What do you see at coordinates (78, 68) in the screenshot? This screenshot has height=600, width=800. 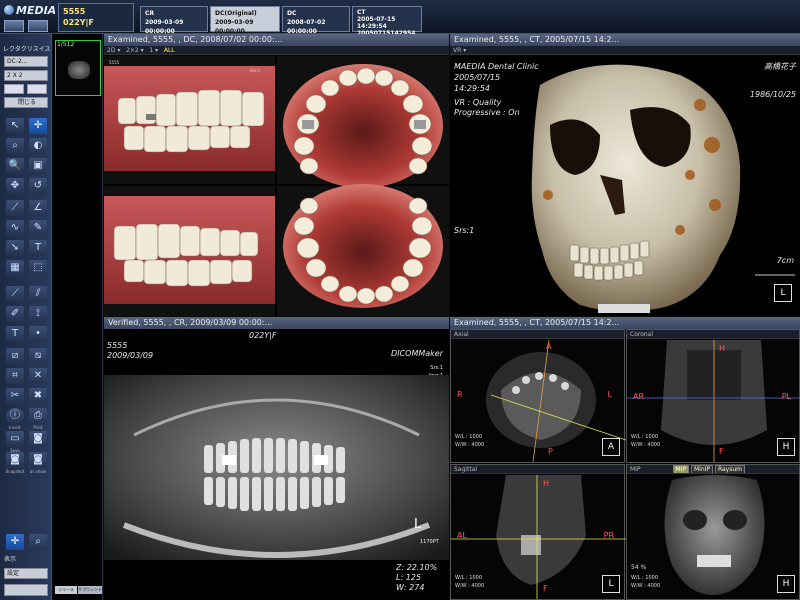 I see `thumbnail: 1/512` at bounding box center [78, 68].